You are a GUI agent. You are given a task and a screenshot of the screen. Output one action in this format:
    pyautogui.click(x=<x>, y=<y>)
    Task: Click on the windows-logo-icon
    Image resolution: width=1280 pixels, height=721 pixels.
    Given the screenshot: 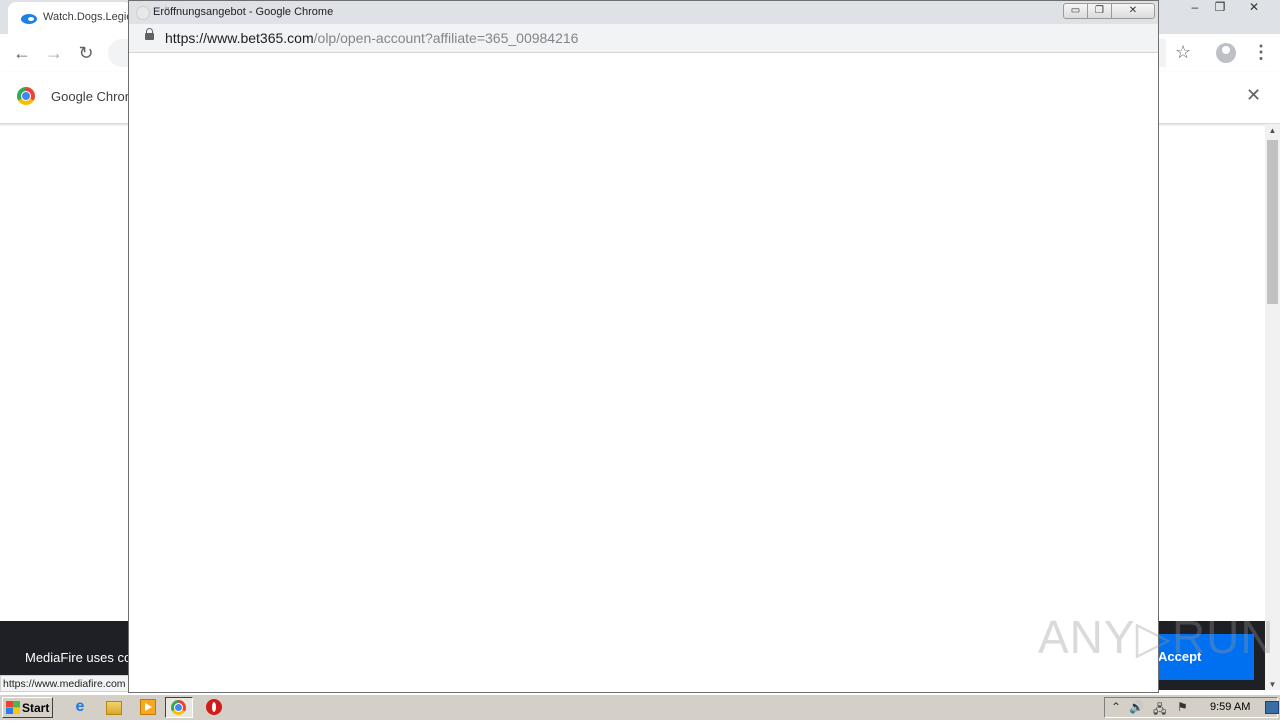 What is the action you would take?
    pyautogui.click(x=13, y=707)
    